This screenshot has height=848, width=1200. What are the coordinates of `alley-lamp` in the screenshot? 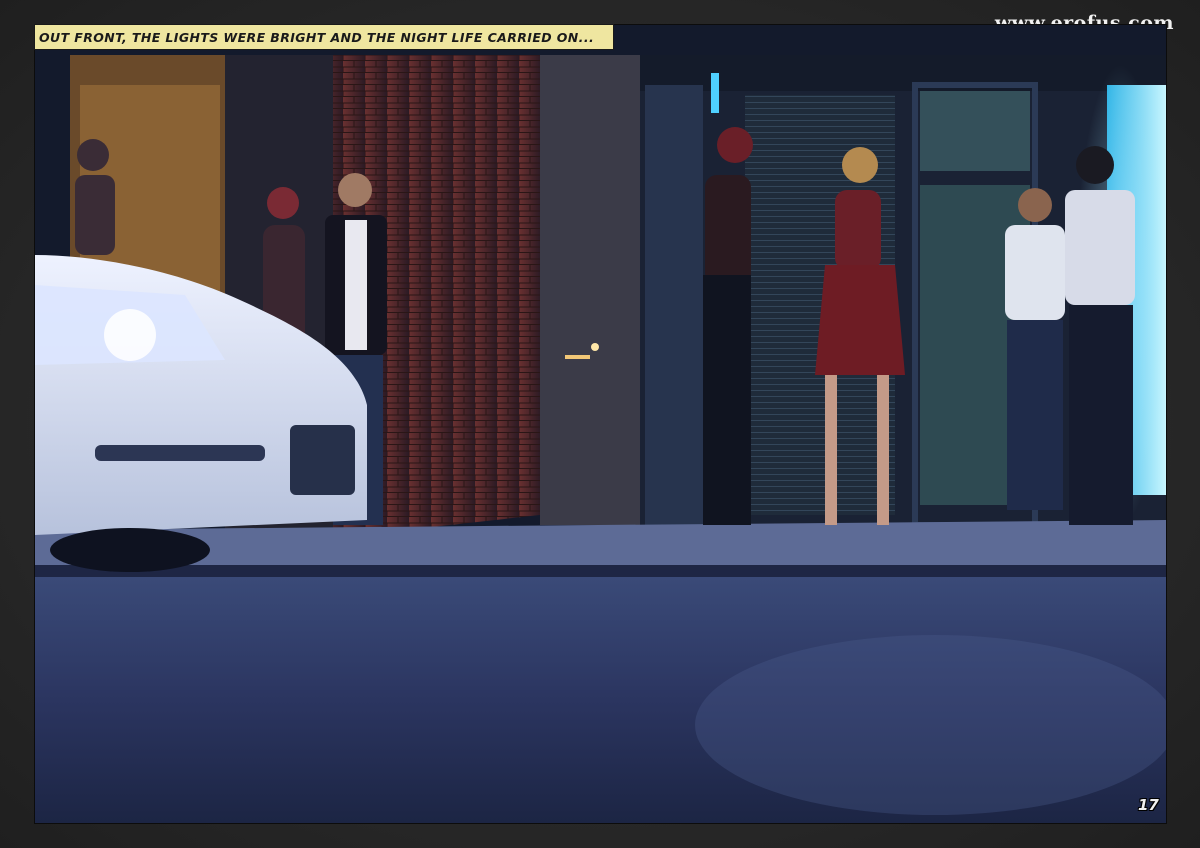 It's located at (595, 347).